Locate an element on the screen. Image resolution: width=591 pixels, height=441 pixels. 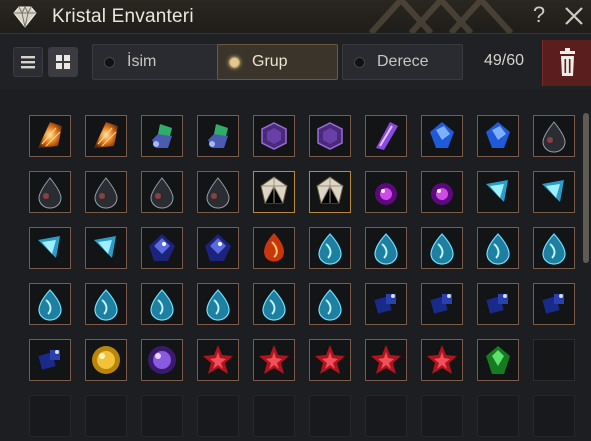
inventory-count: 49/60 is located at coordinates (504, 60).